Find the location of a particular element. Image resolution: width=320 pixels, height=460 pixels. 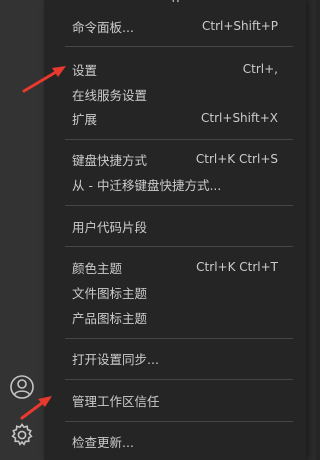

menu-item-label: 文件图标主题 is located at coordinates (110, 293).